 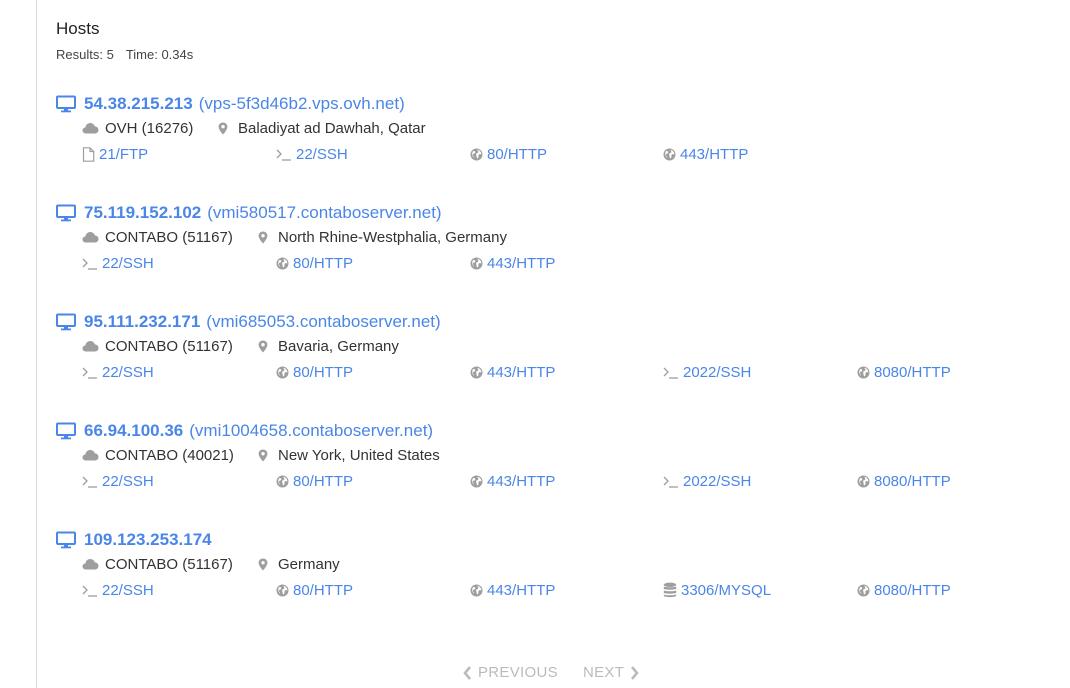 I want to click on host-info: CONTABO (51167) Bavaria, Germany, so click(x=240, y=346).